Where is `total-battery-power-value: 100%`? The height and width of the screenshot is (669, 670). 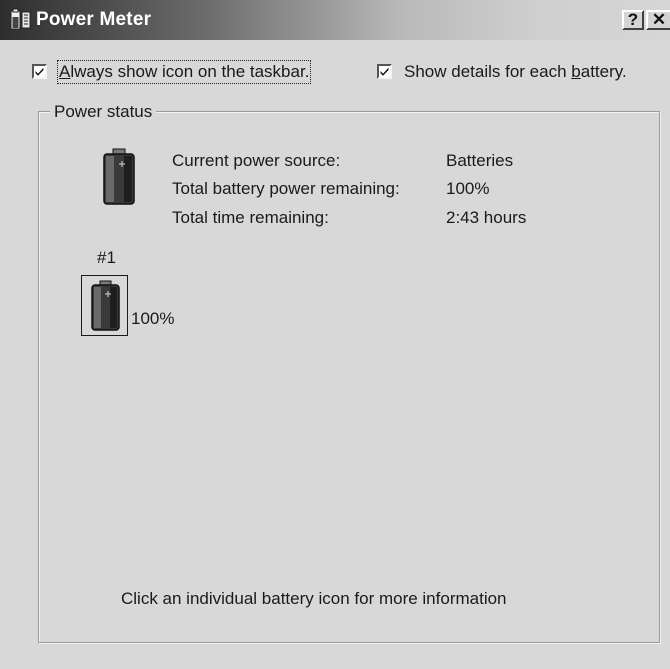
total-battery-power-value: 100% is located at coordinates (468, 188).